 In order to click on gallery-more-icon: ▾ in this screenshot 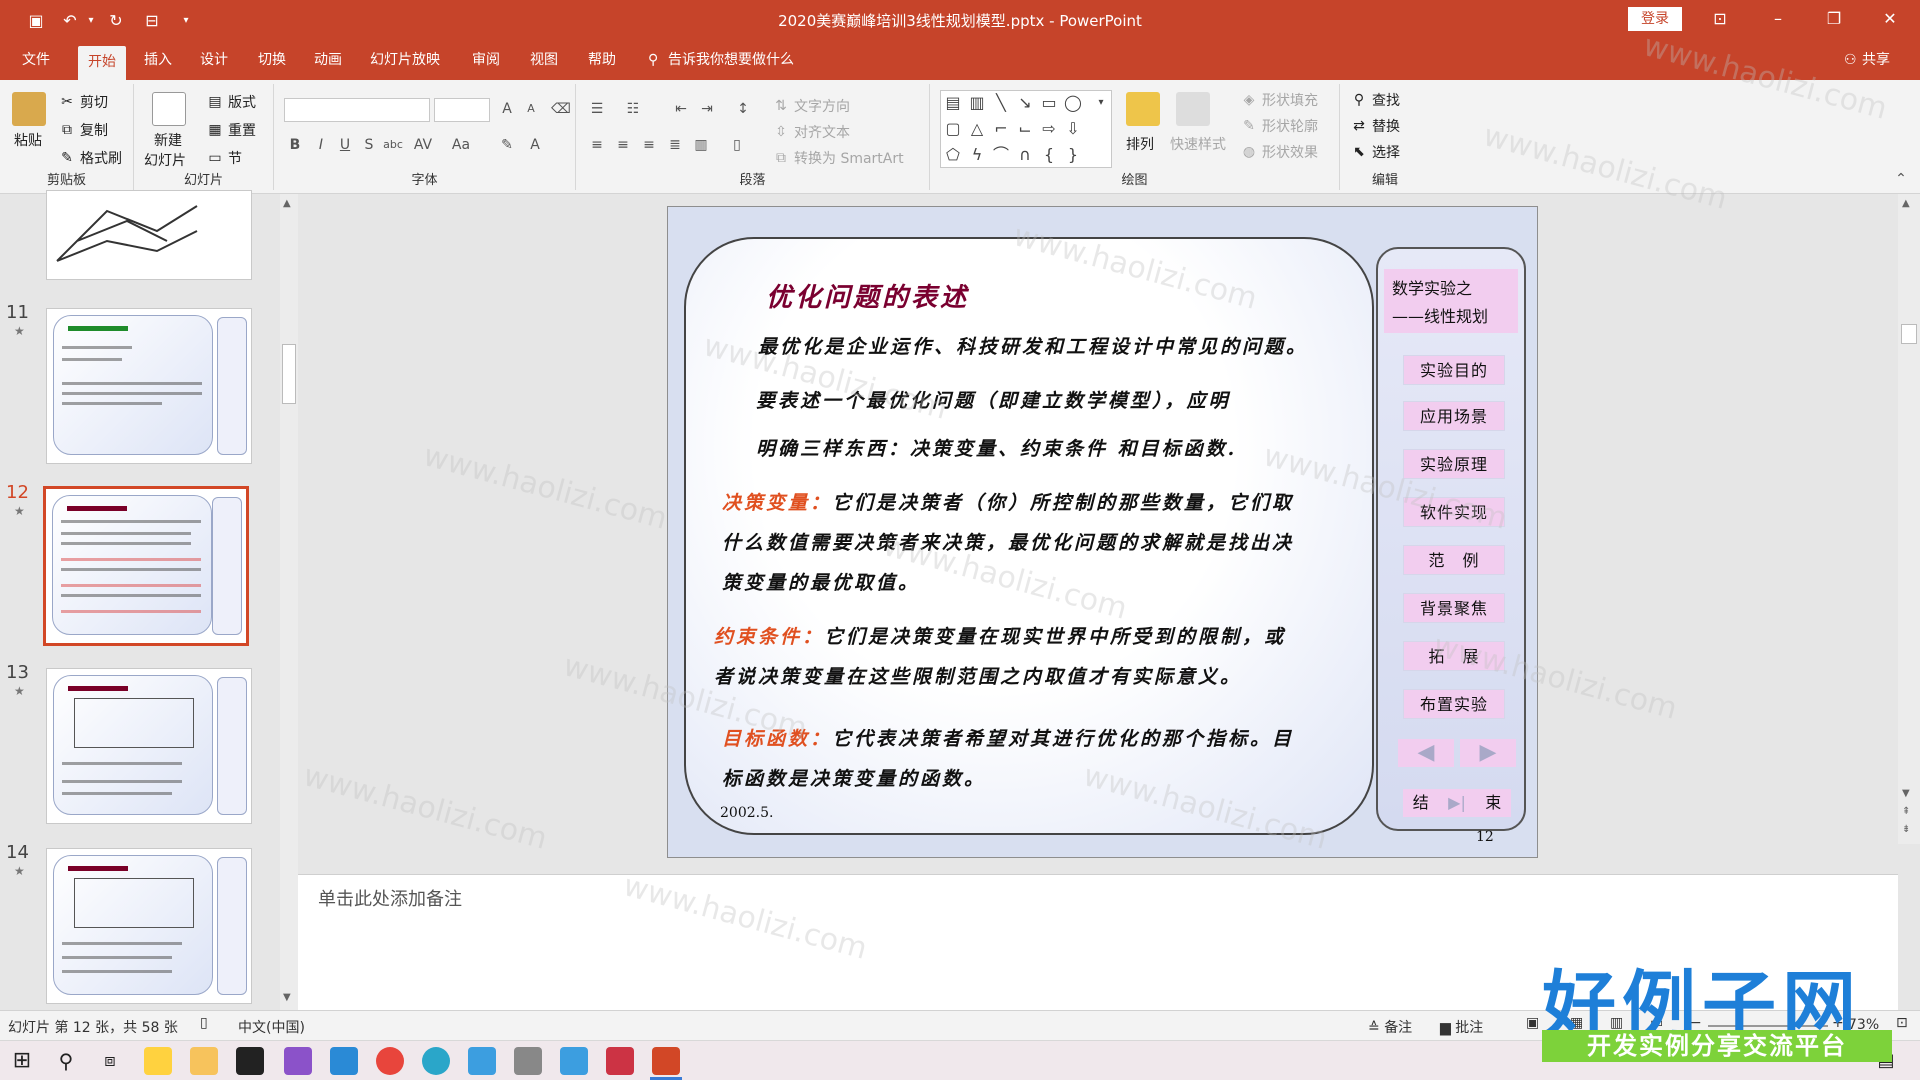, I will do `click(1101, 103)`.